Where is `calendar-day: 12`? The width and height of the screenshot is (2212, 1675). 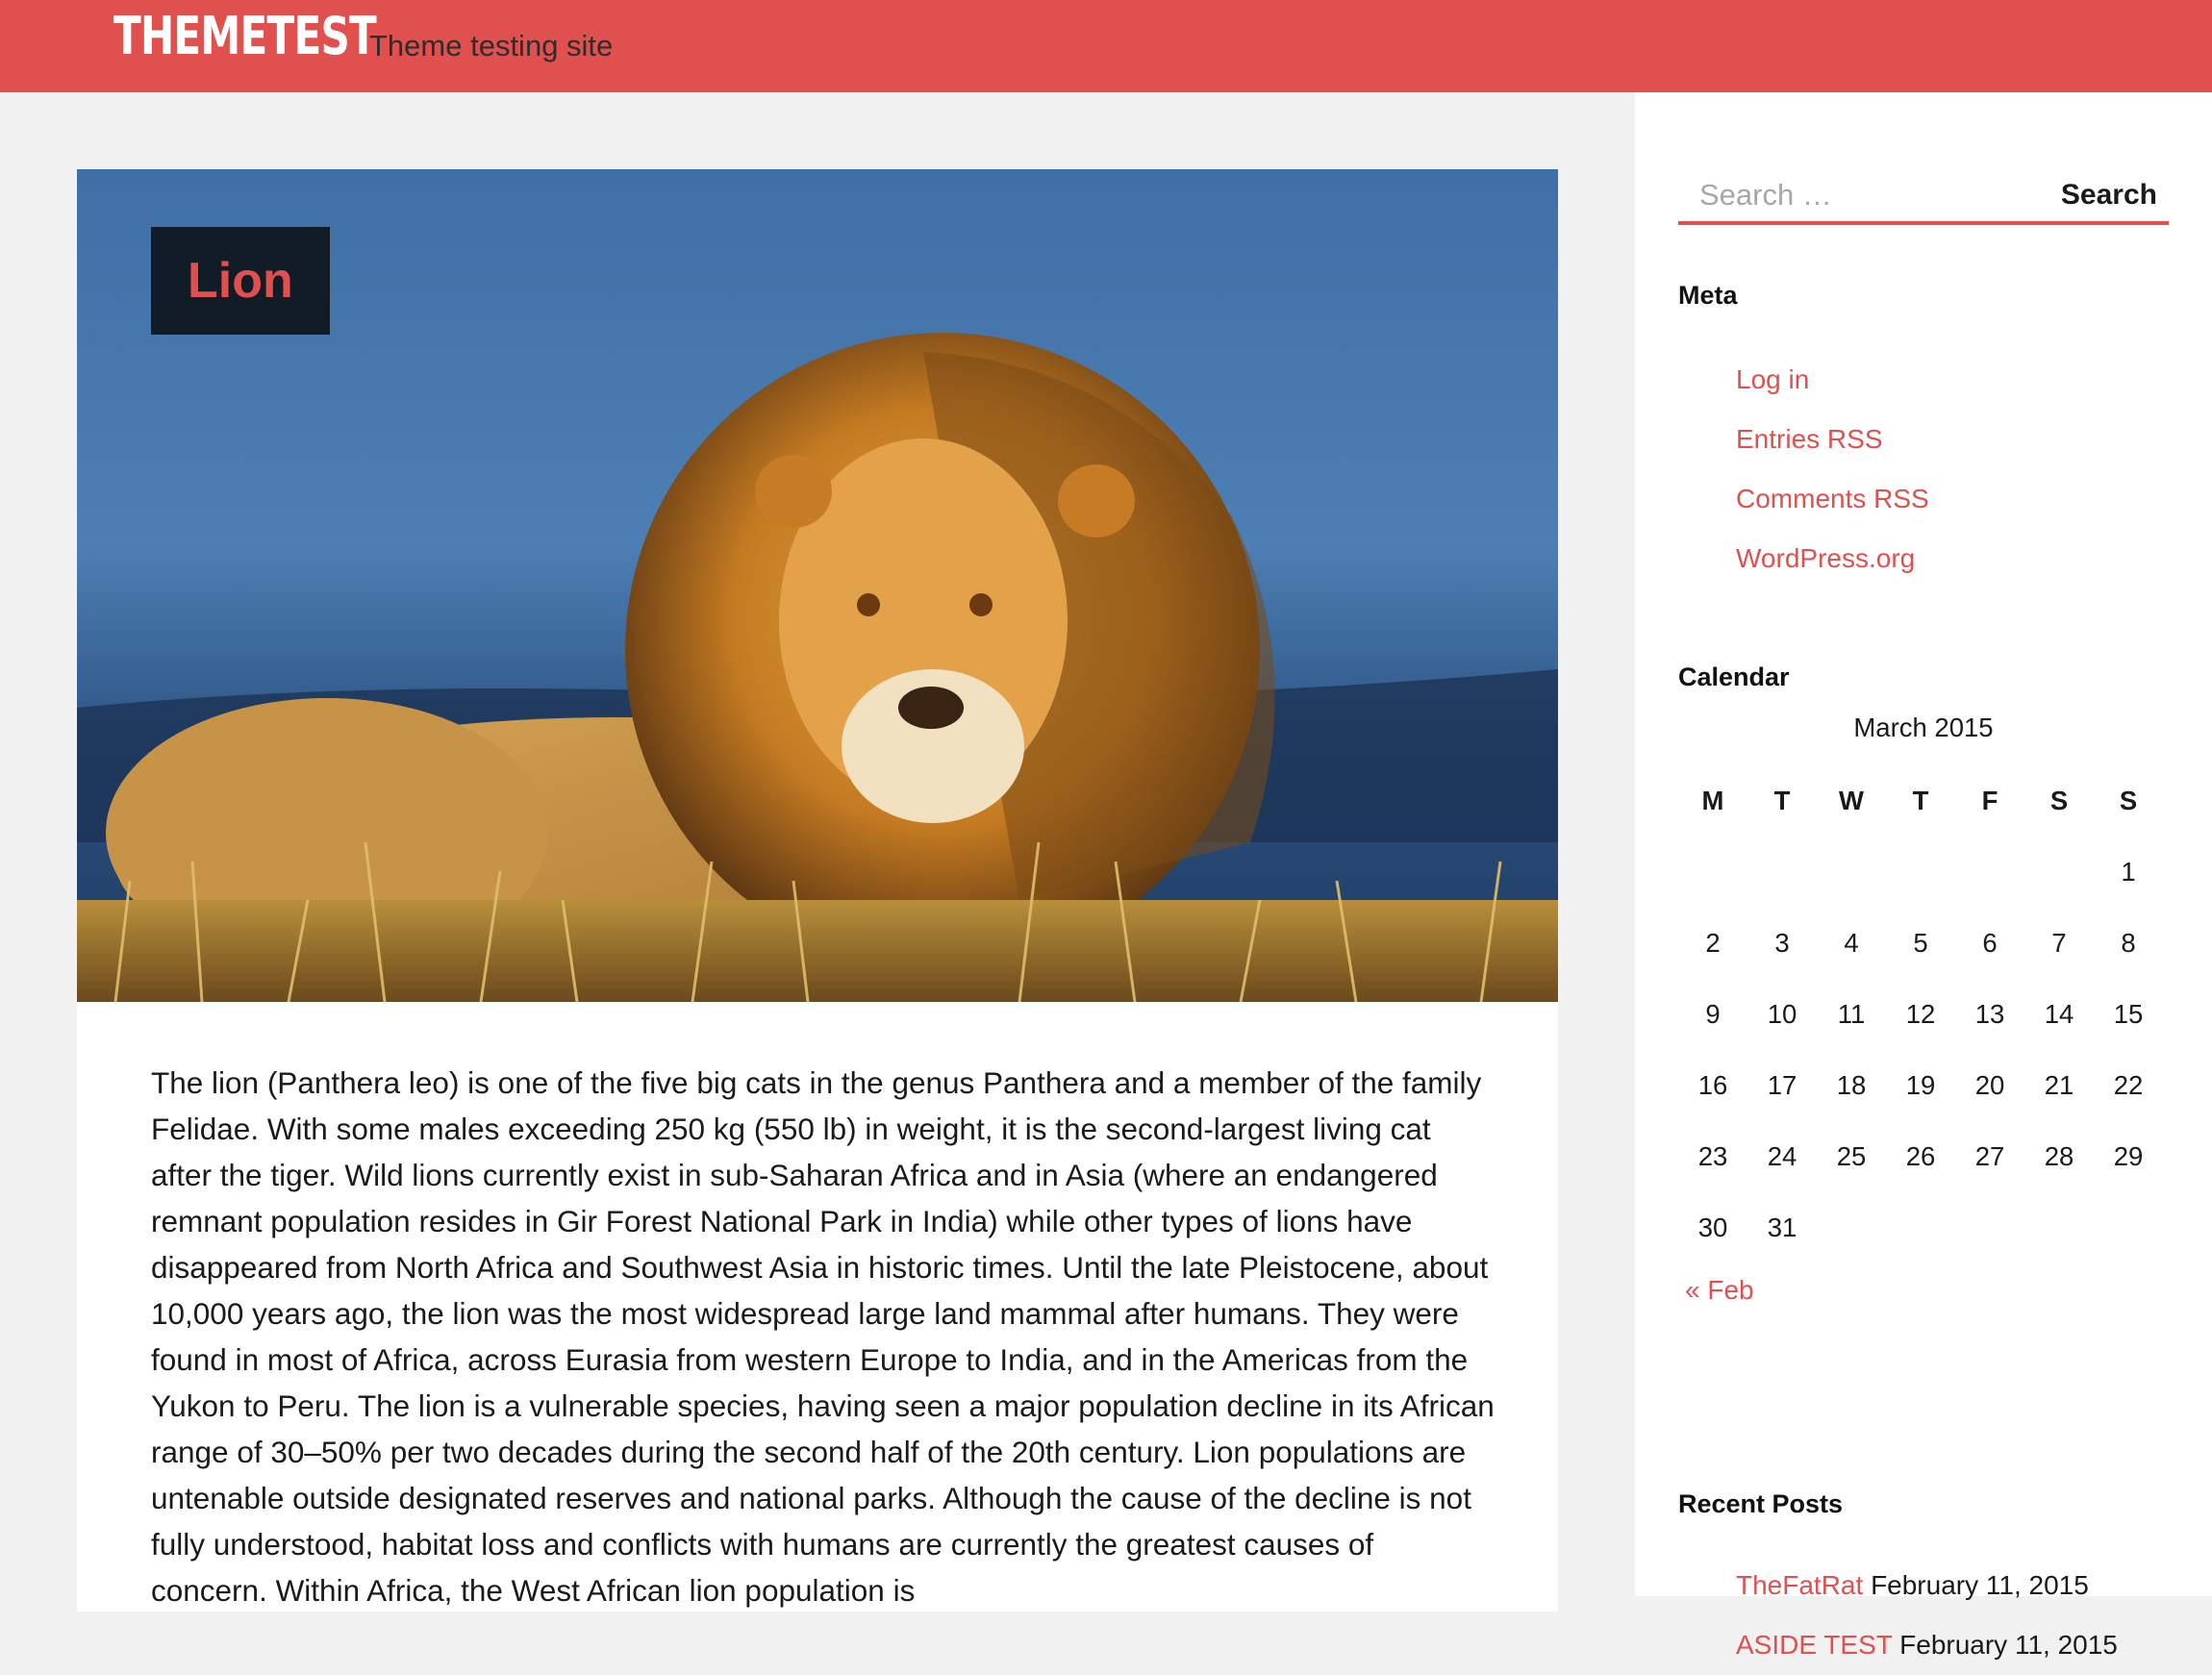 calendar-day: 12 is located at coordinates (1920, 1014).